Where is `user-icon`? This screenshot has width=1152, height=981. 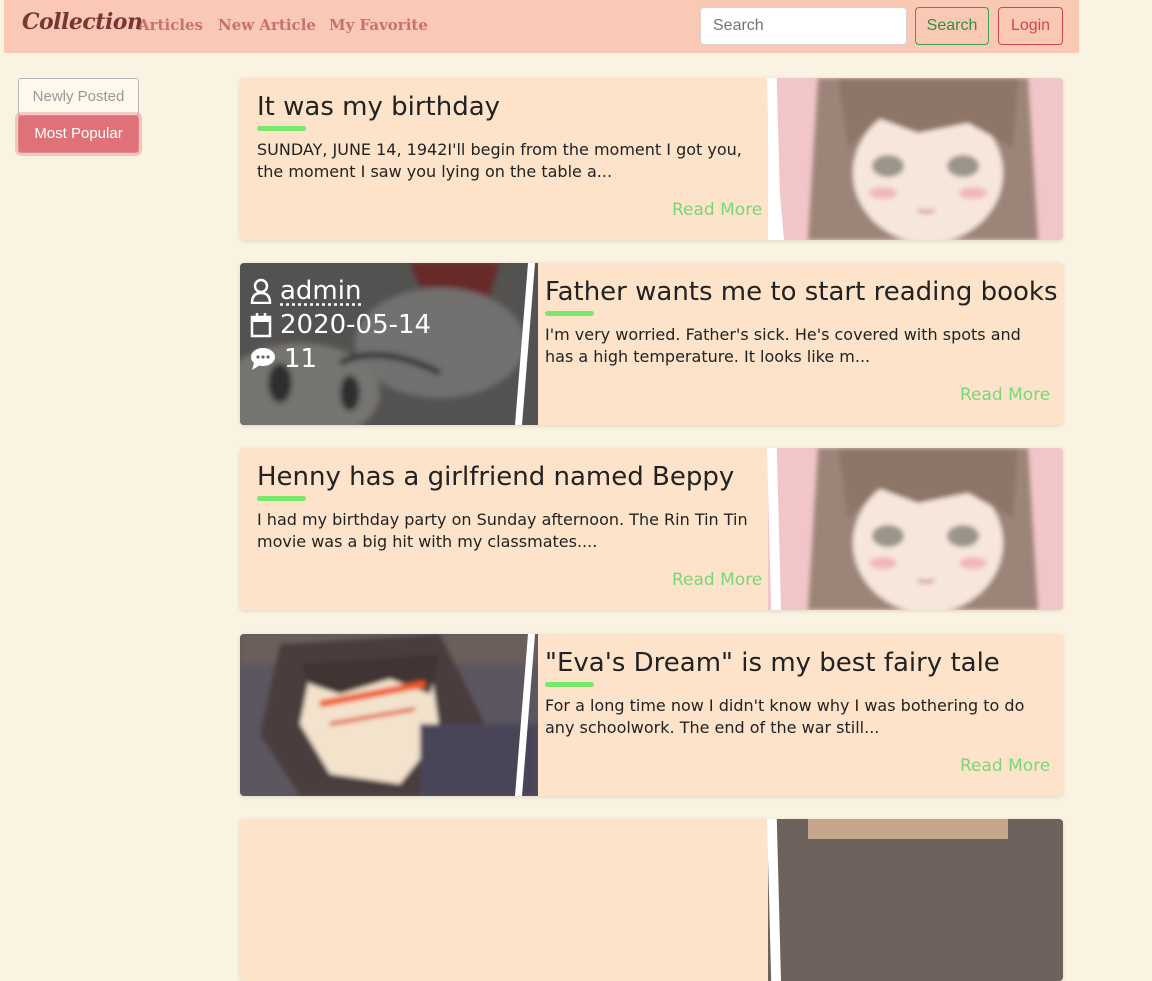
user-icon is located at coordinates (261, 291).